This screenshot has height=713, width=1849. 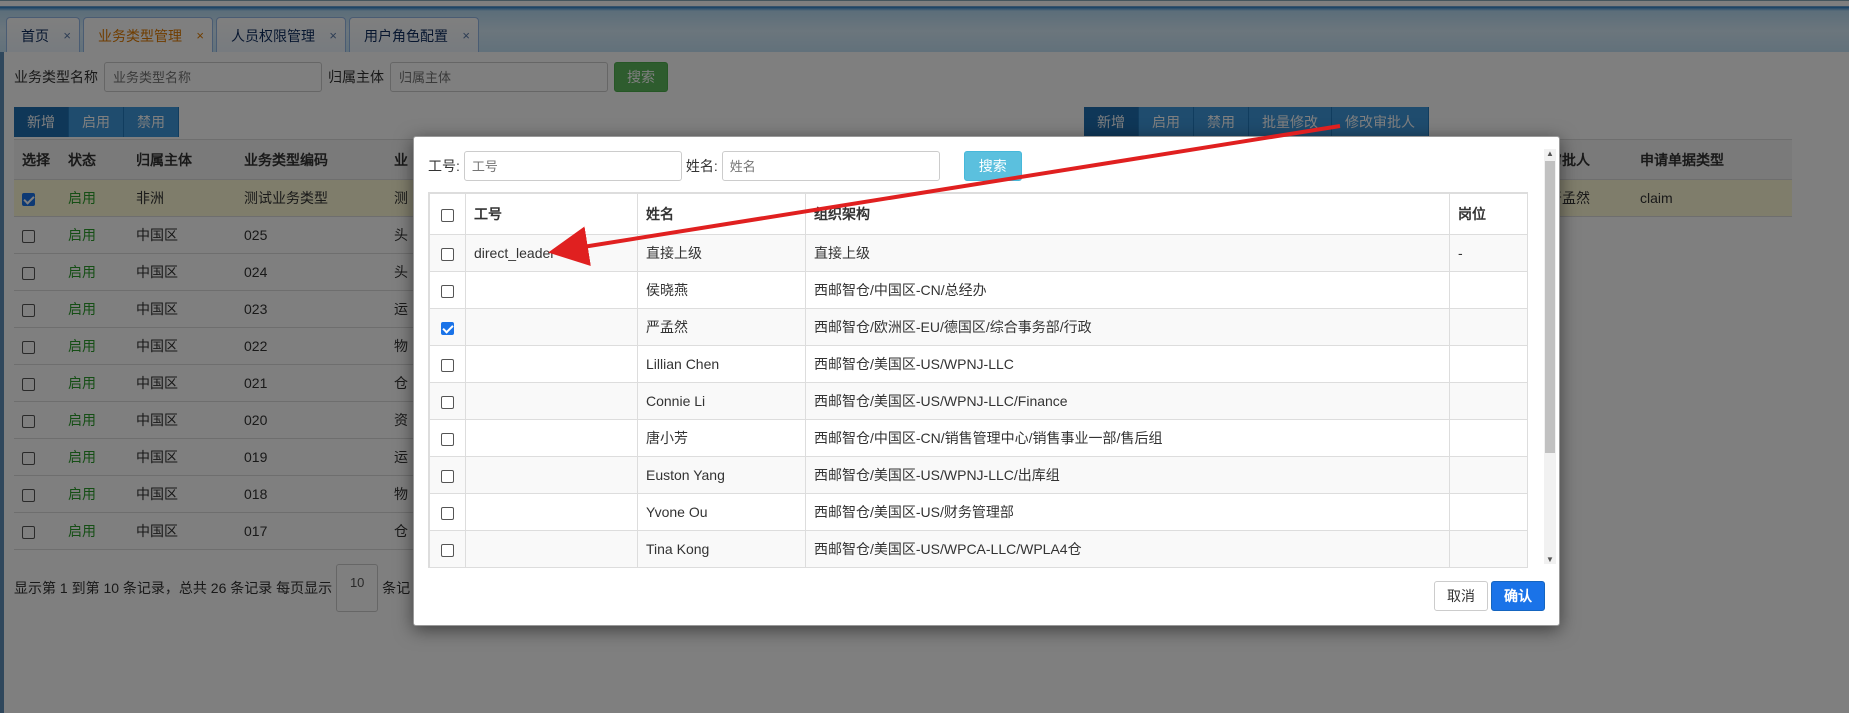 What do you see at coordinates (1127, 214) in the screenshot?
I see `col-org: 组织架构` at bounding box center [1127, 214].